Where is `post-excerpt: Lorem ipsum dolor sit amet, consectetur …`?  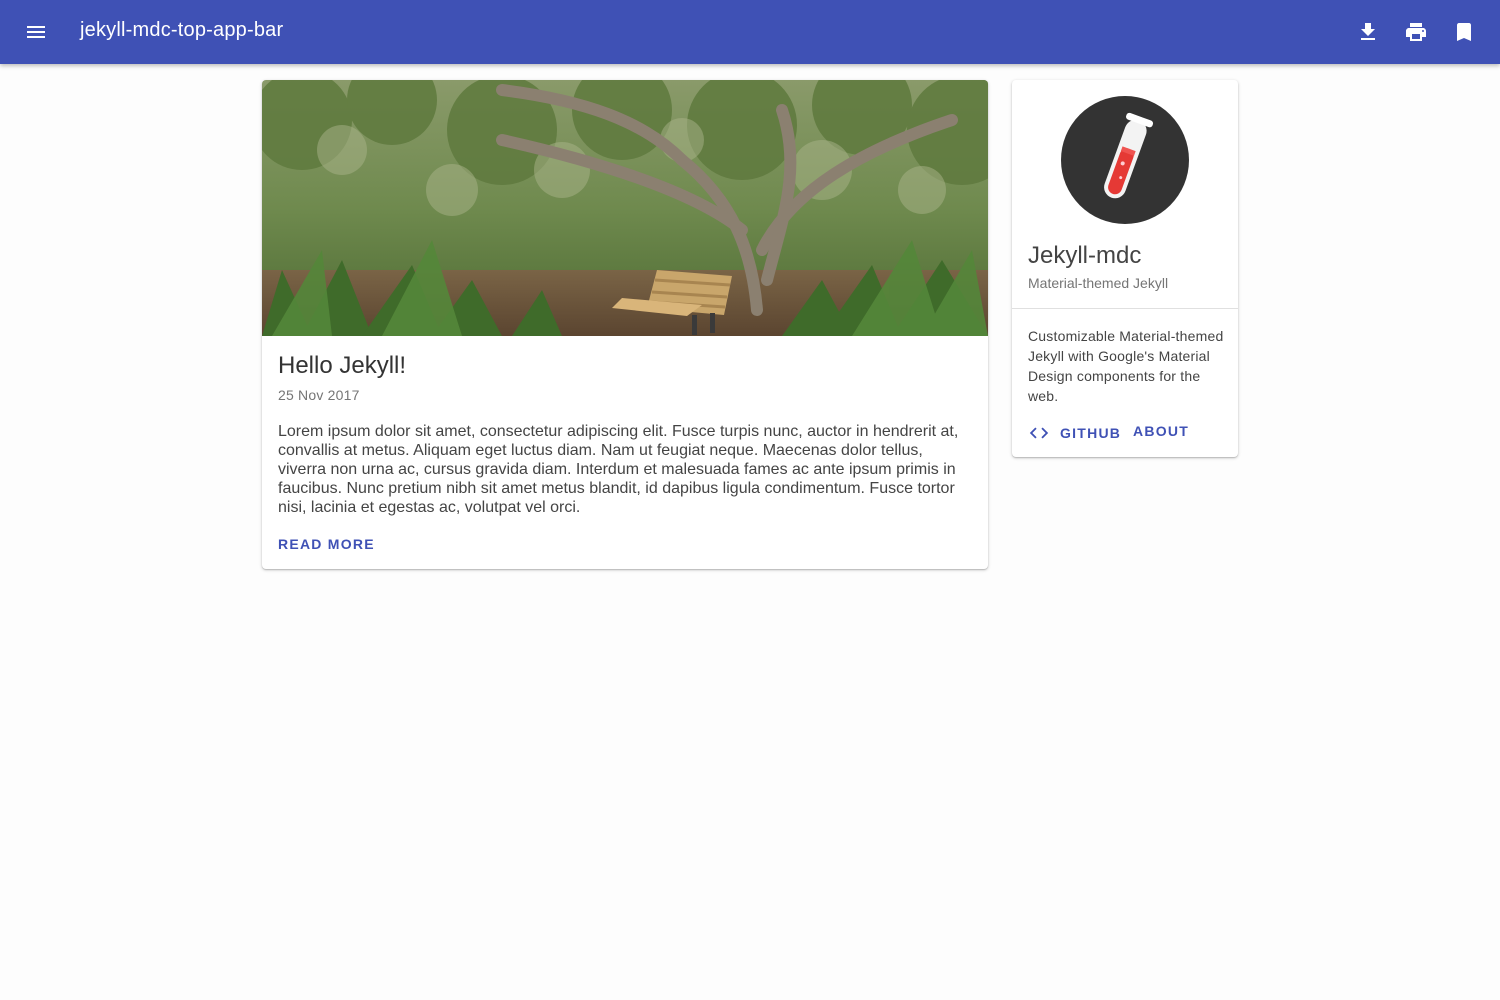 post-excerpt: Lorem ipsum dolor sit amet, consectetur … is located at coordinates (618, 469).